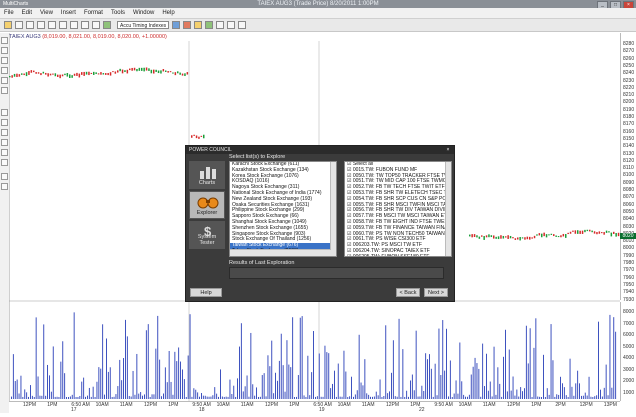  What do you see at coordinates (96, 25) in the screenshot?
I see `cursor-icon` at bounding box center [96, 25].